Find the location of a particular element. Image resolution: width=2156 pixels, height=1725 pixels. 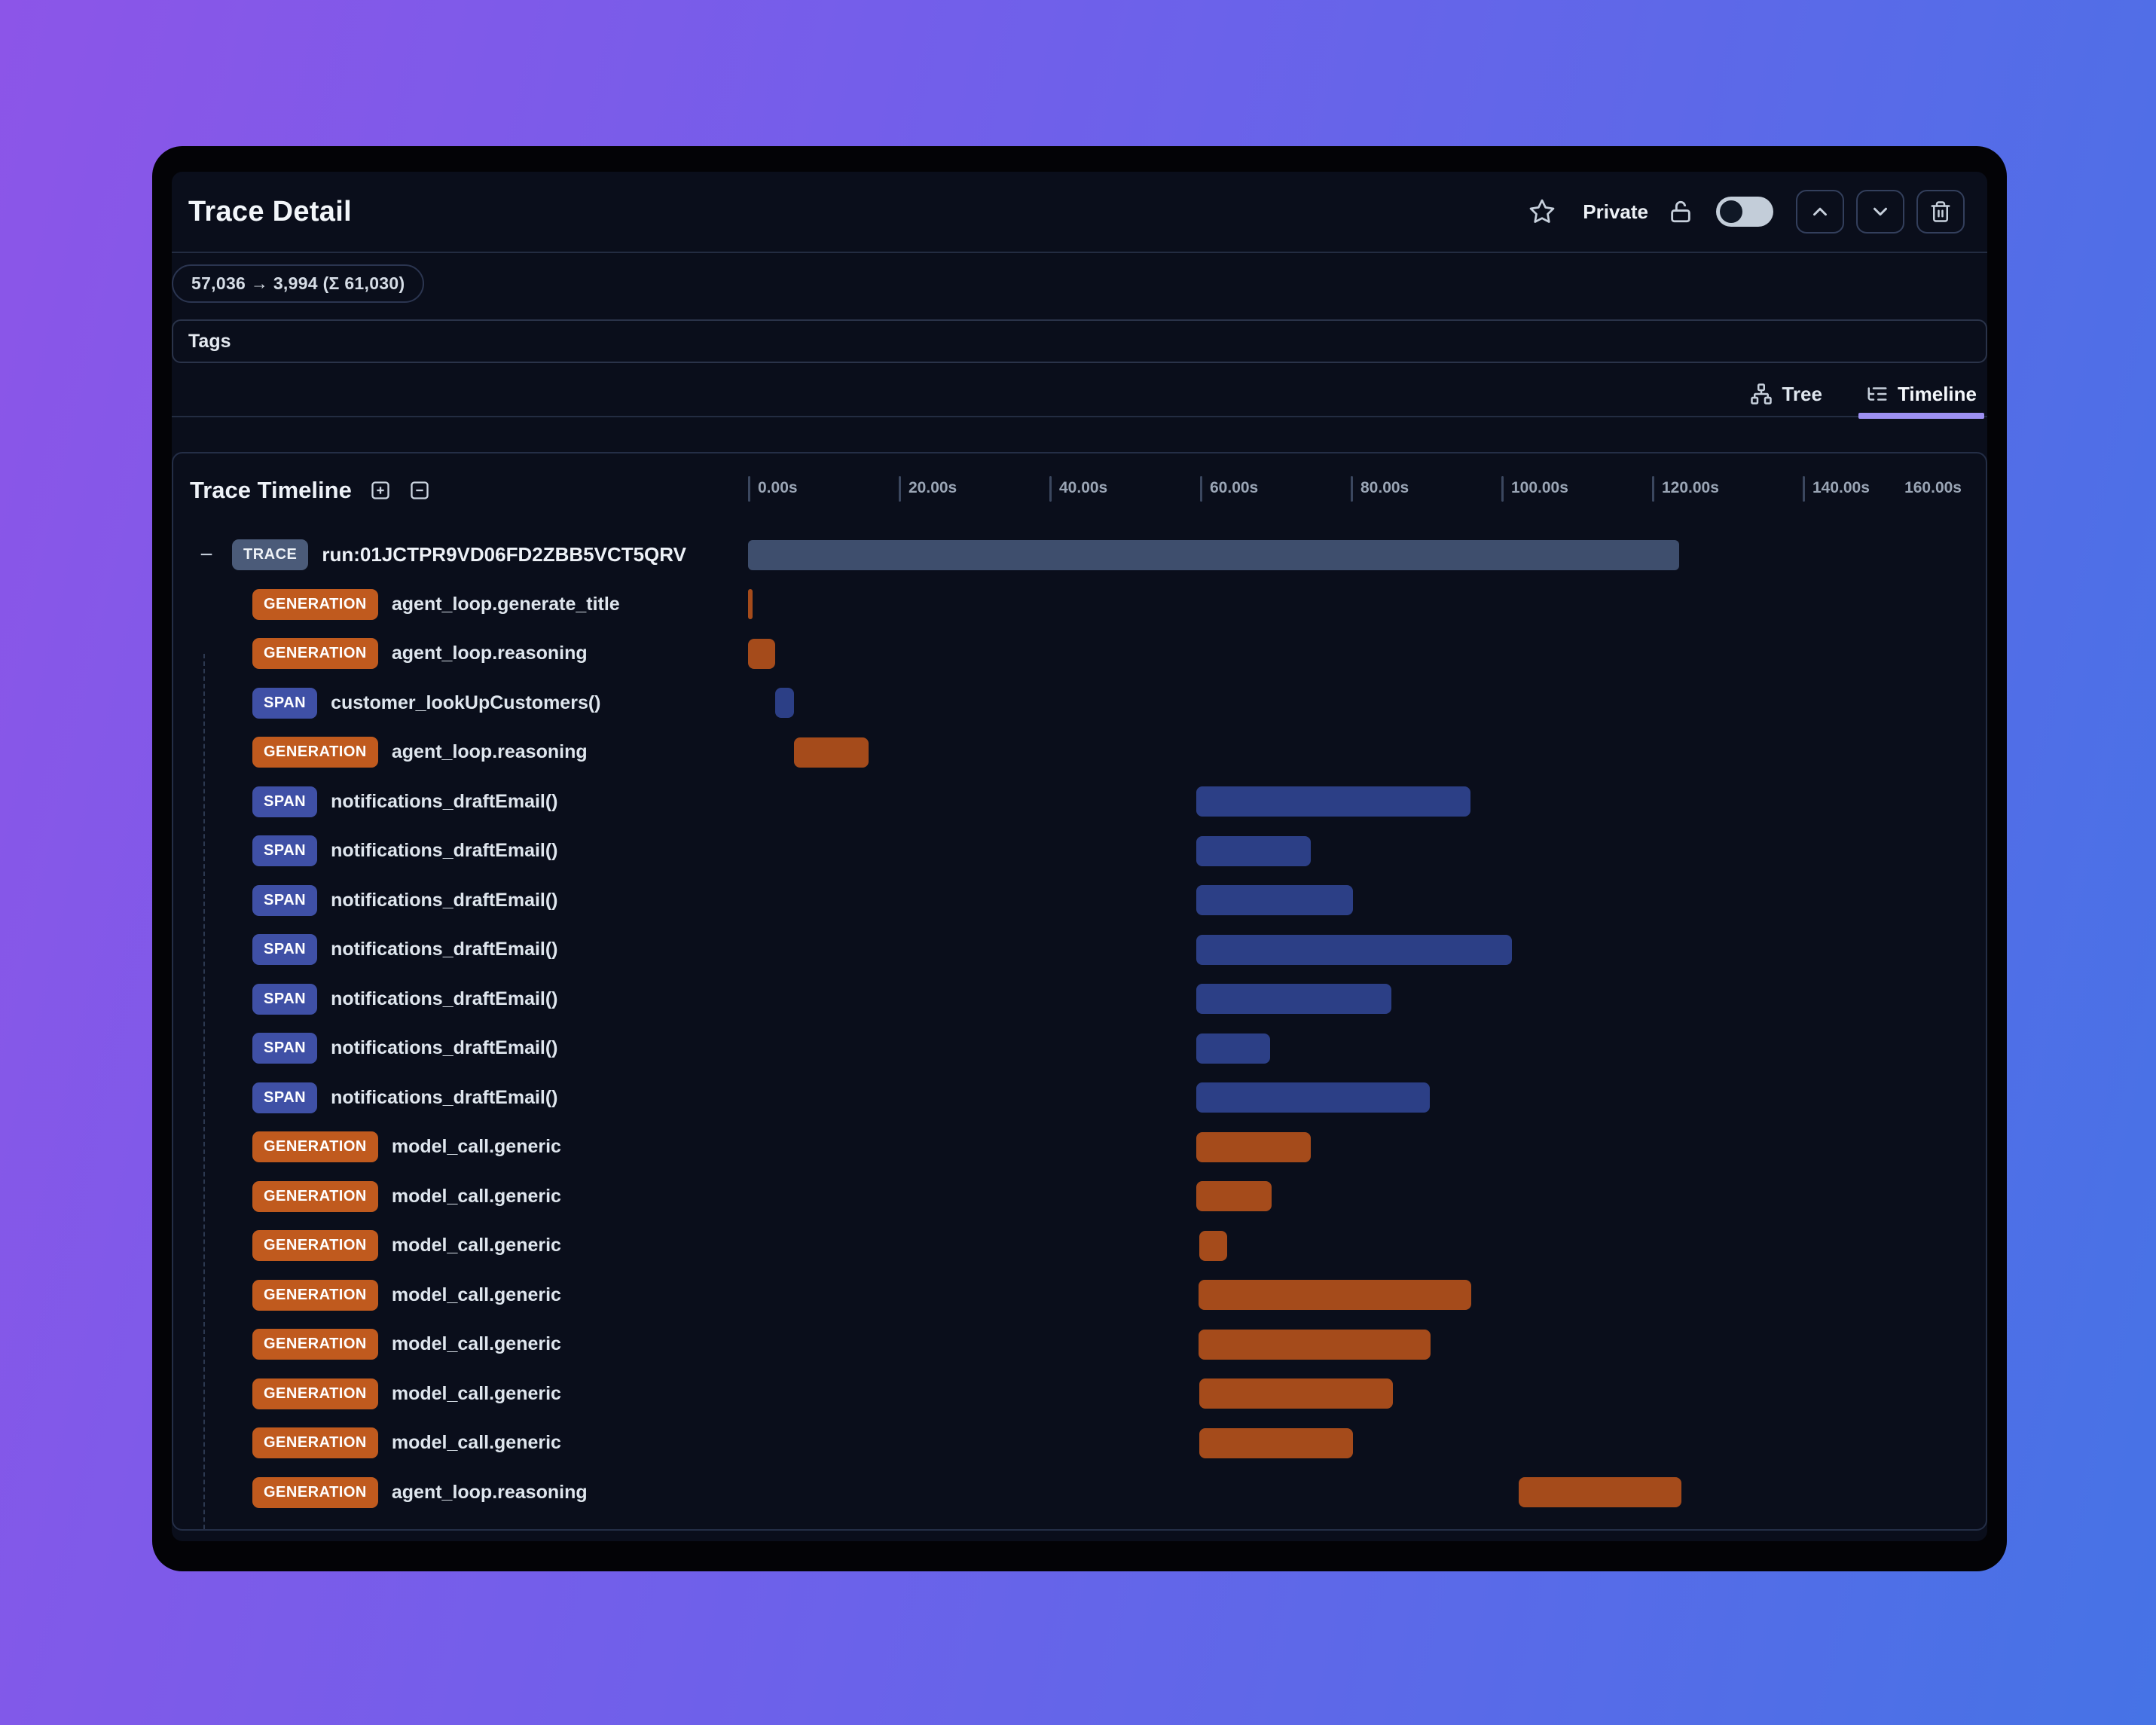

collapse-all-rows-icon is located at coordinates (419, 490).